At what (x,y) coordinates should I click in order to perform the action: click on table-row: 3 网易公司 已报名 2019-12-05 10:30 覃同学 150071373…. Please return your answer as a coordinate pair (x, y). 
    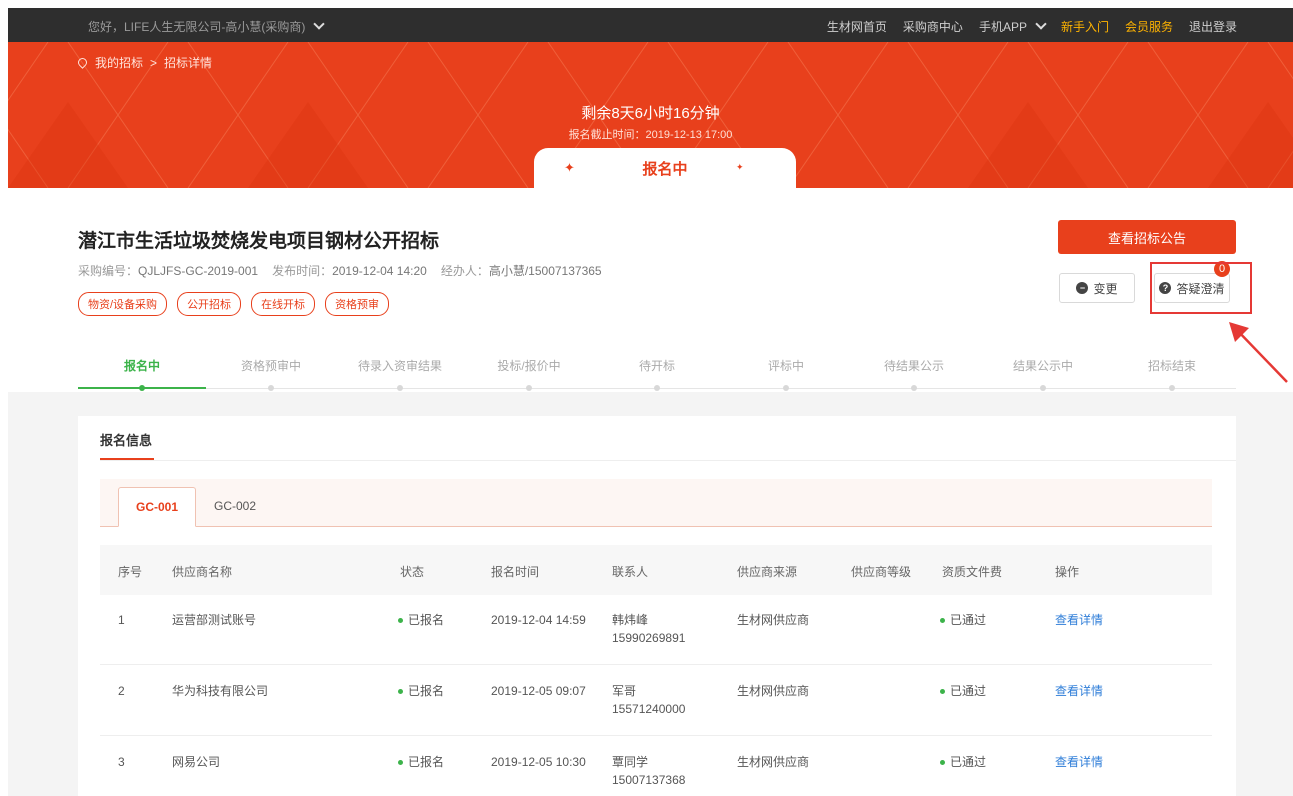
    Looking at the image, I should click on (656, 766).